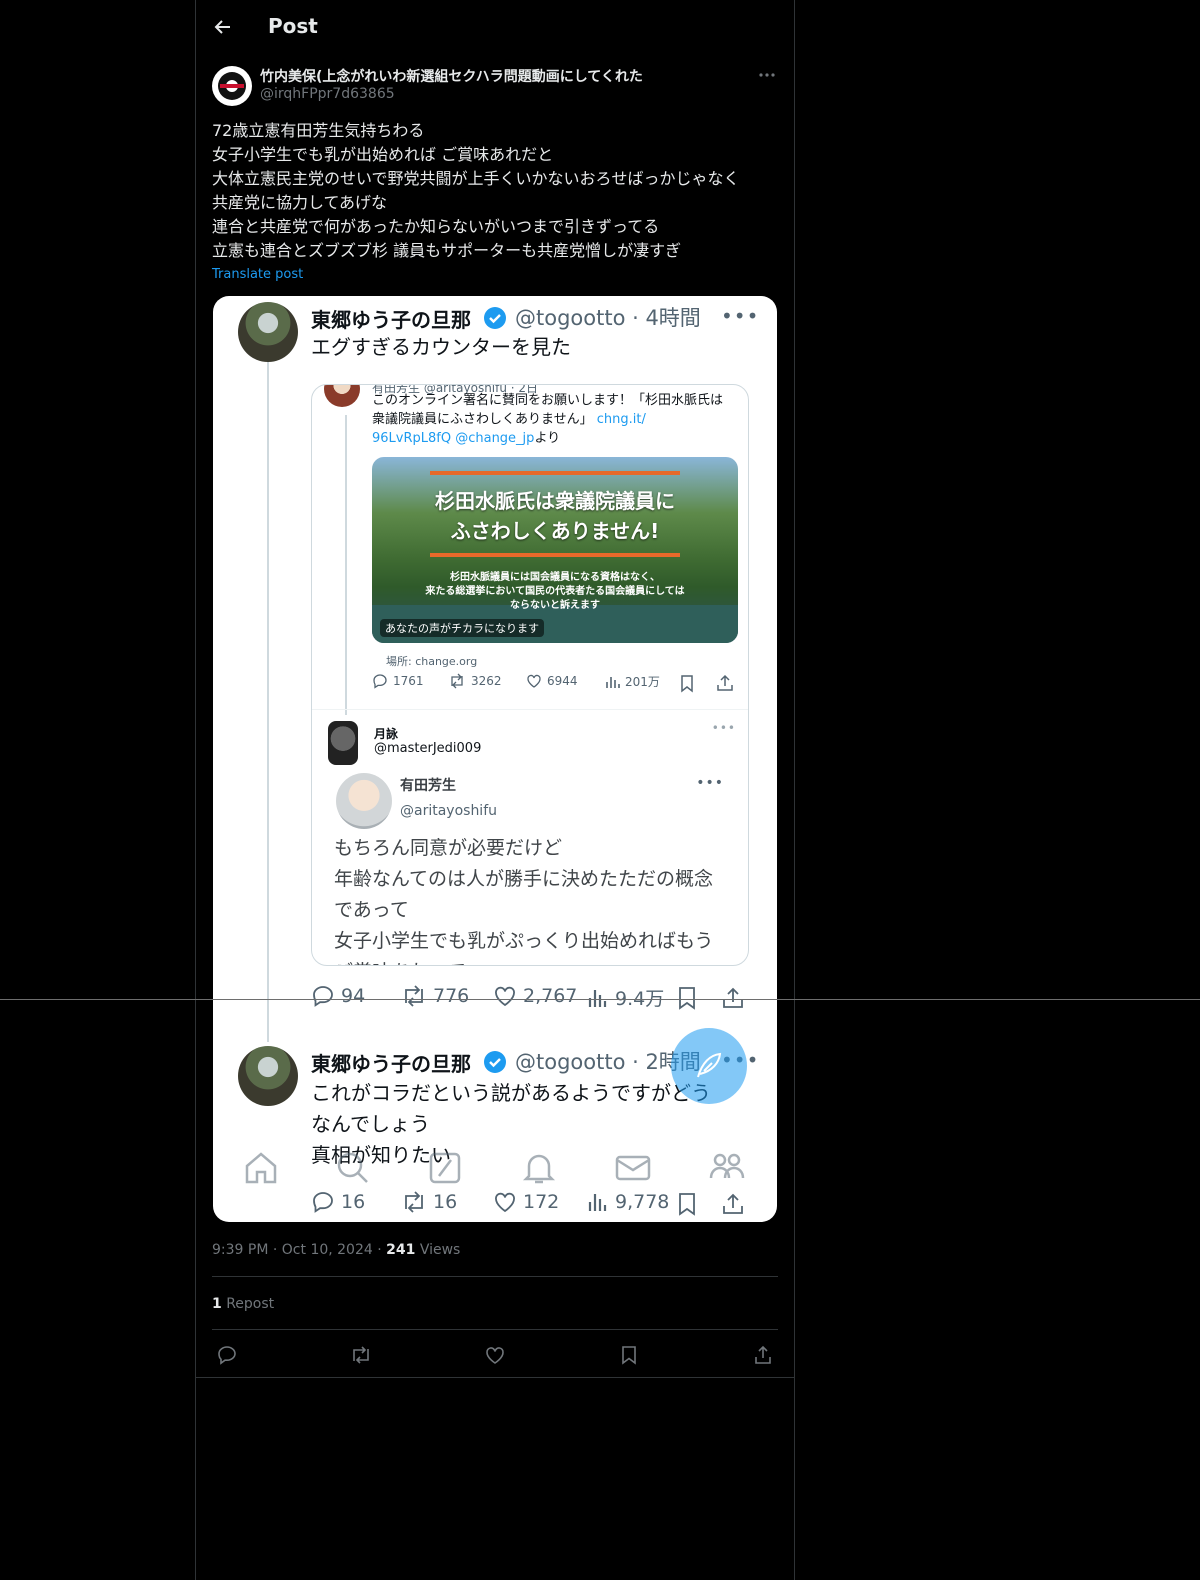  I want to click on logo-icon, so click(232, 86).